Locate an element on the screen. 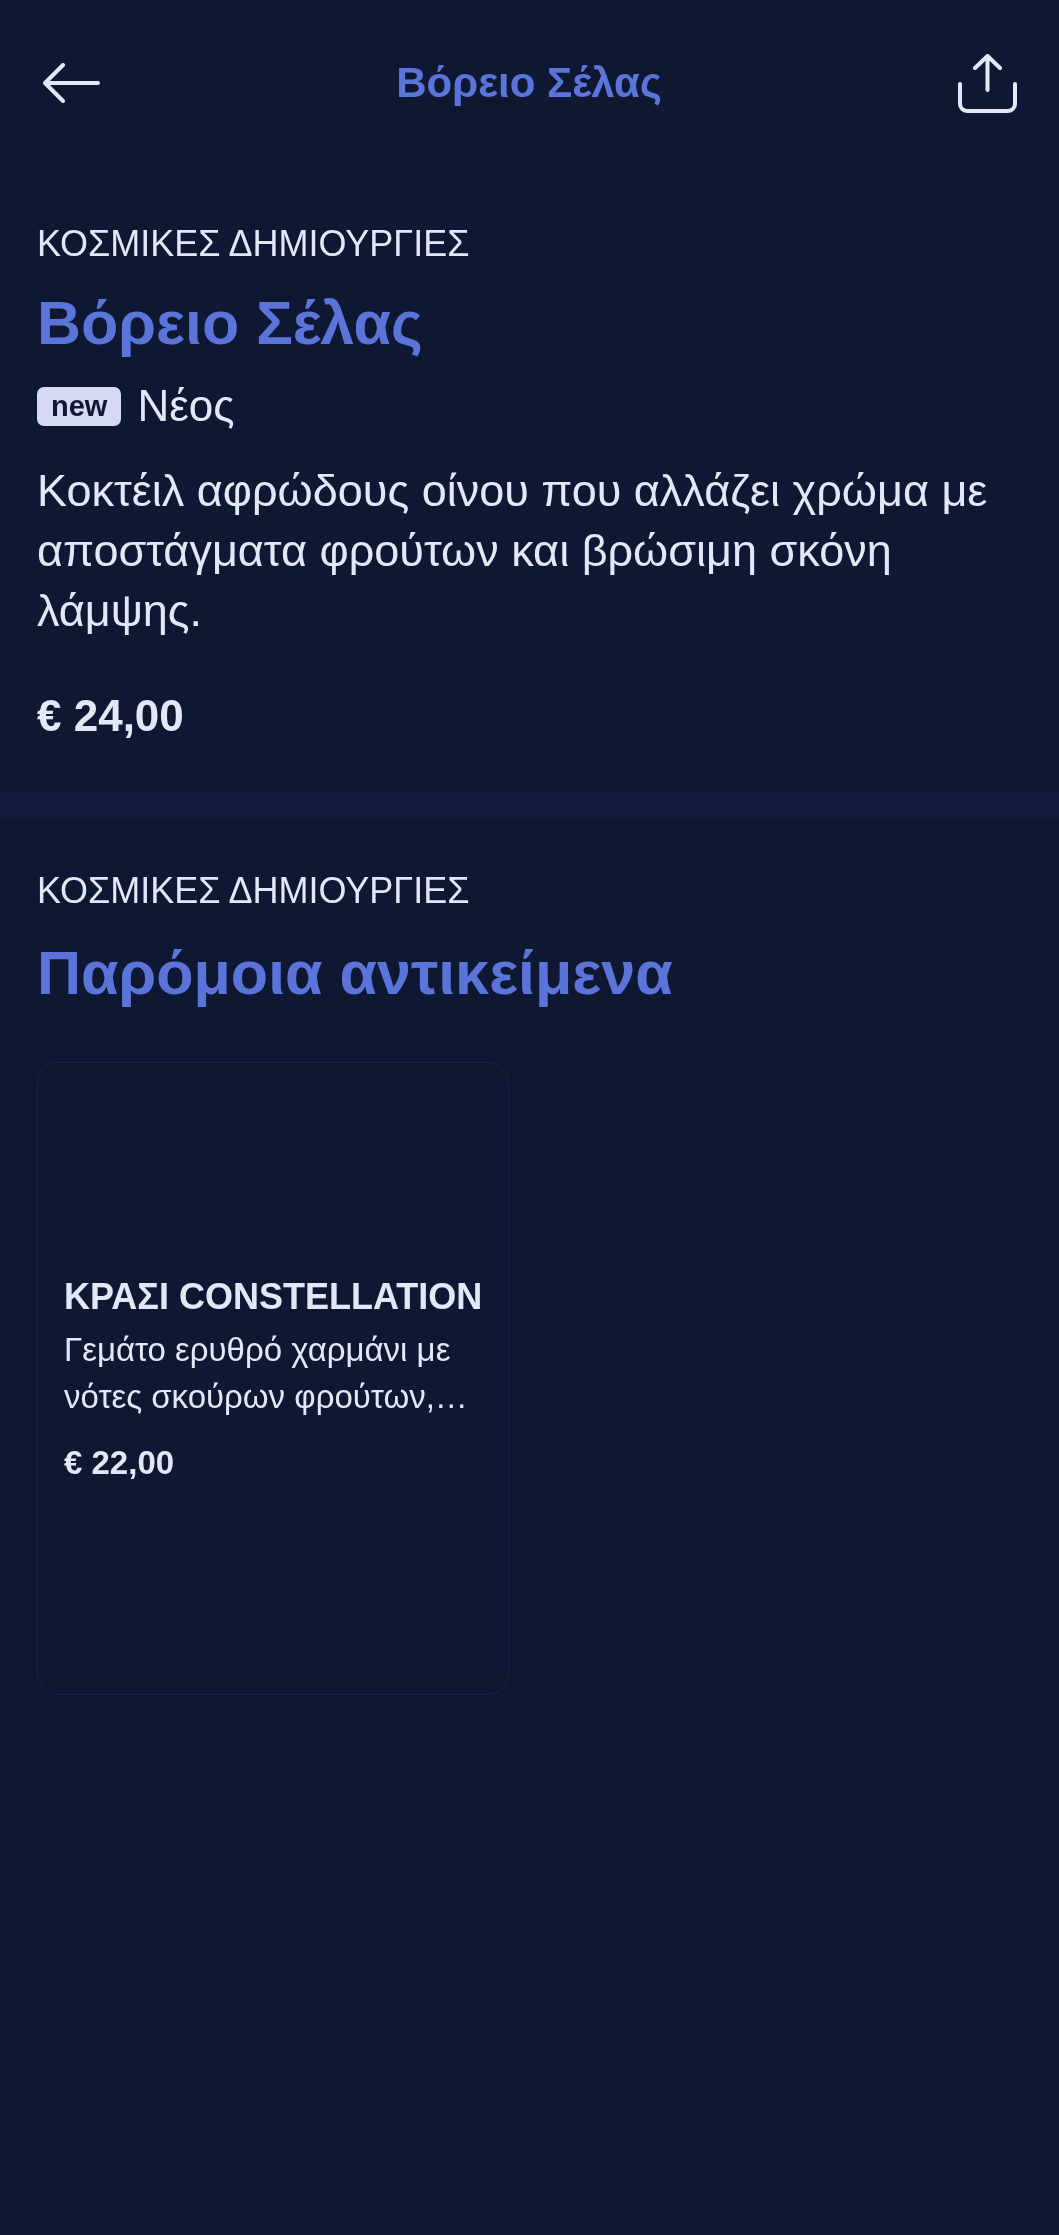 The height and width of the screenshot is (2235, 1059). arrow-left-icon is located at coordinates (71, 83).